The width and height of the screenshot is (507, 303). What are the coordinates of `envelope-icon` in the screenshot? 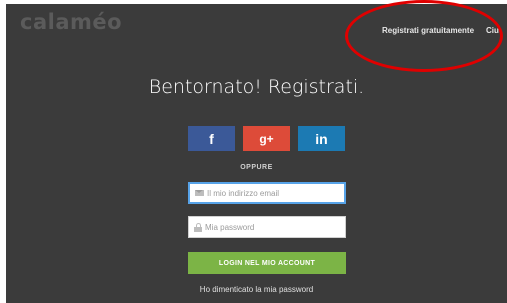 It's located at (199, 193).